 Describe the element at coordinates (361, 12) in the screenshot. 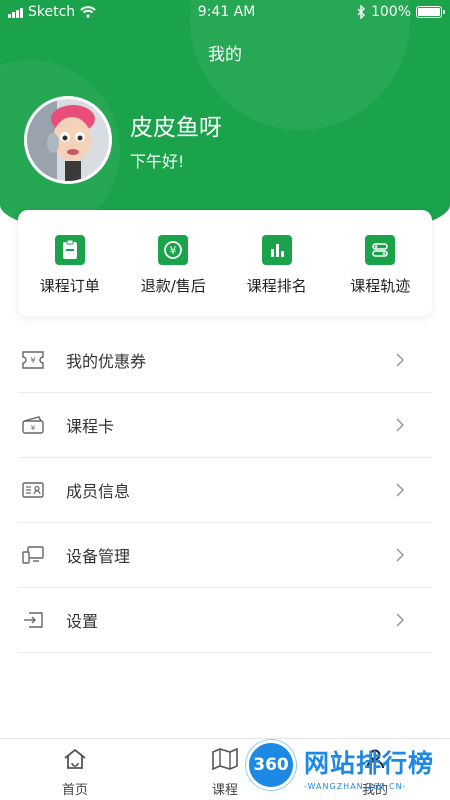

I see `bluetooth-icon` at that location.